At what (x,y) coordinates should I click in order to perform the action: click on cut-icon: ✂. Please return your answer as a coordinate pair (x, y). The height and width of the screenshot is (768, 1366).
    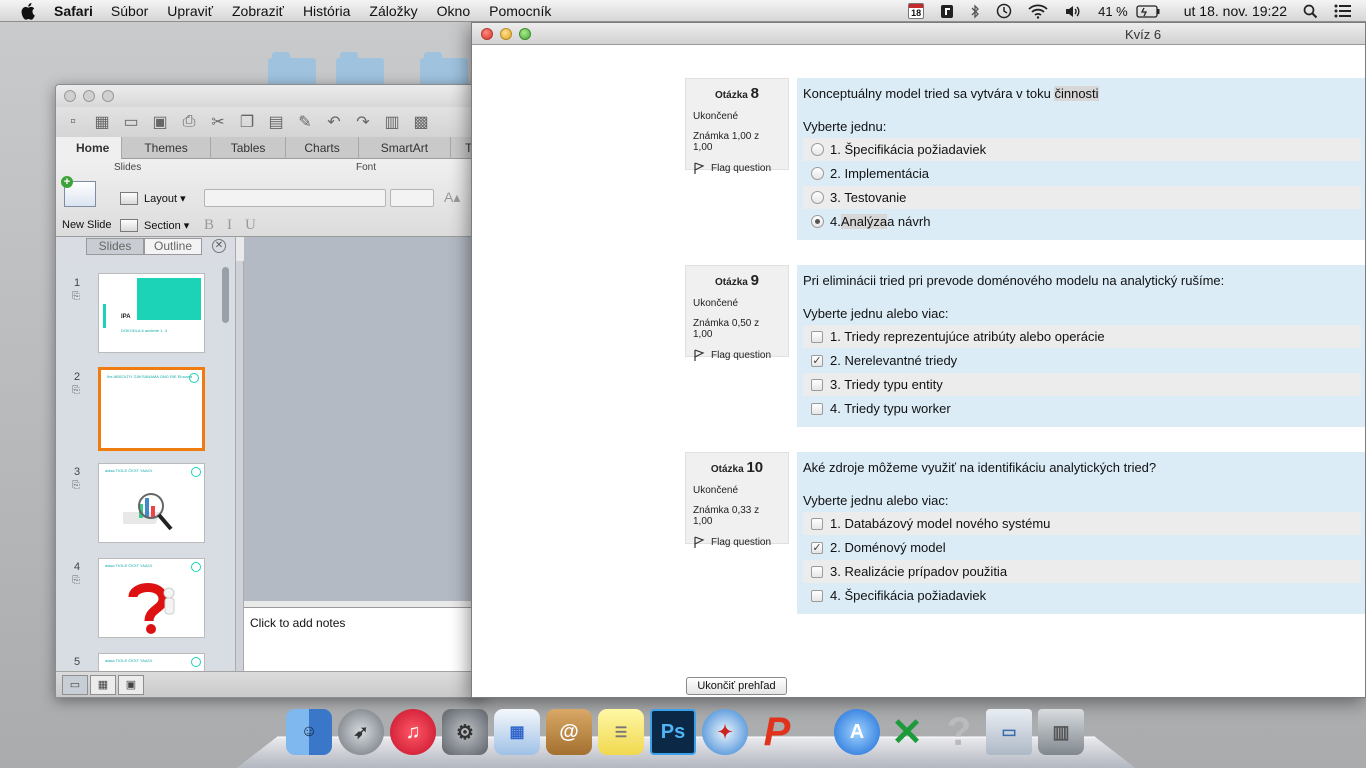
    Looking at the image, I should click on (218, 122).